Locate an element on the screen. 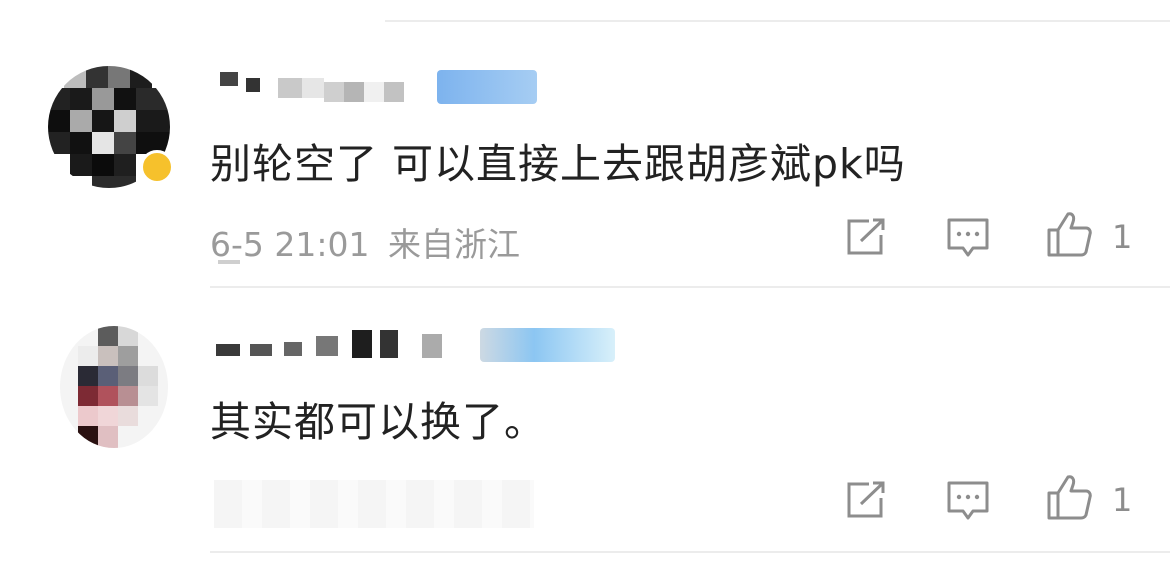 The width and height of the screenshot is (1170, 566). comment-text: 别轮空了 可以直接上去跟胡彦斌pk吗 is located at coordinates (558, 164).